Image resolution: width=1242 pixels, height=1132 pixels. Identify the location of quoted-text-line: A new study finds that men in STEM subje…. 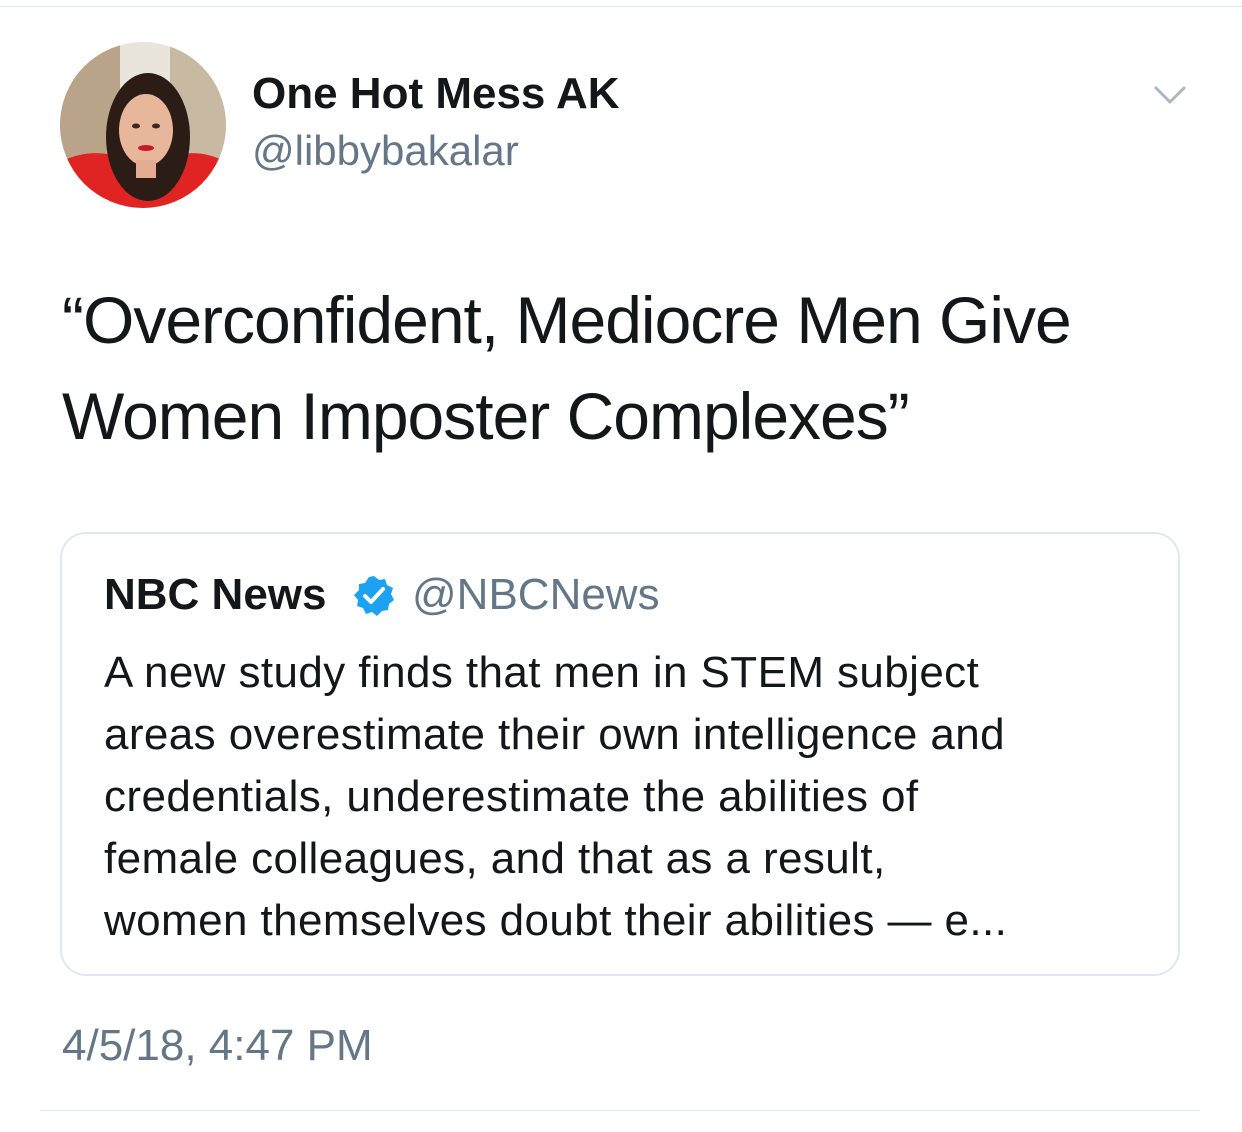
(542, 672).